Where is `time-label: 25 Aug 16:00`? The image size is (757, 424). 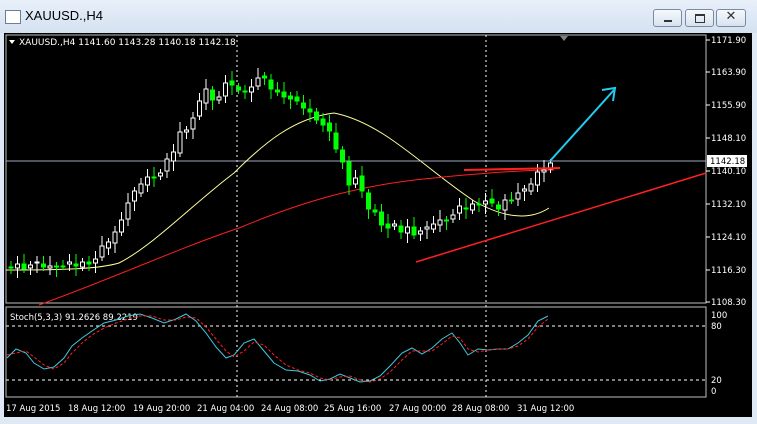 time-label: 25 Aug 16:00 is located at coordinates (352, 409).